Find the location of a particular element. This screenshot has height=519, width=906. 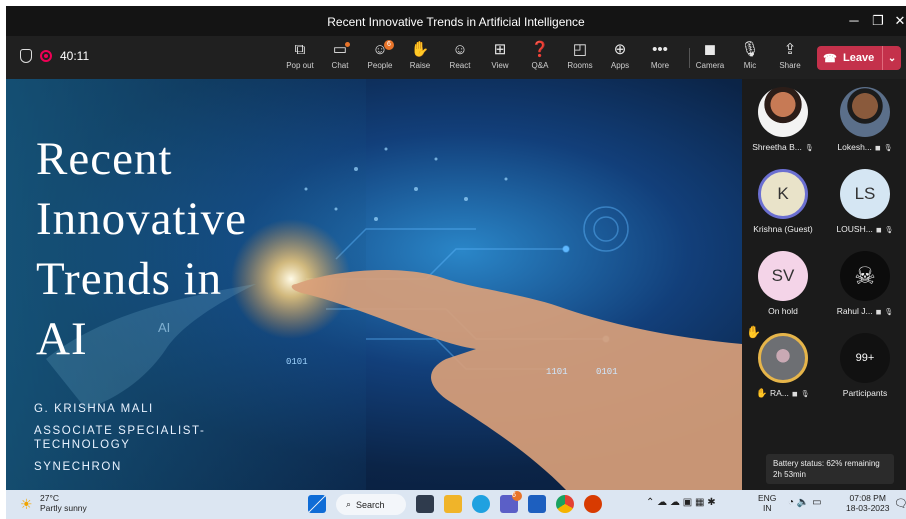

qa-button: ❓ Q&A is located at coordinates (540, 58).